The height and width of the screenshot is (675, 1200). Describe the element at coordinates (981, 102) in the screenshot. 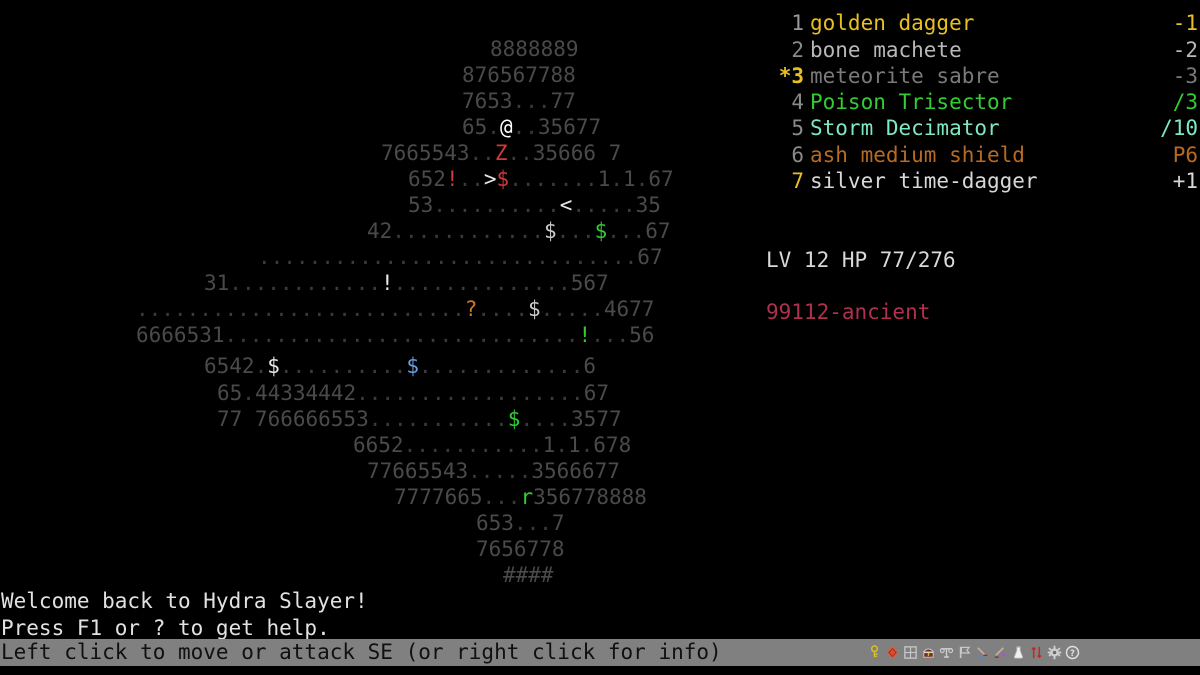

I see `inventory-item: 4 Poison Trisector/3` at that location.